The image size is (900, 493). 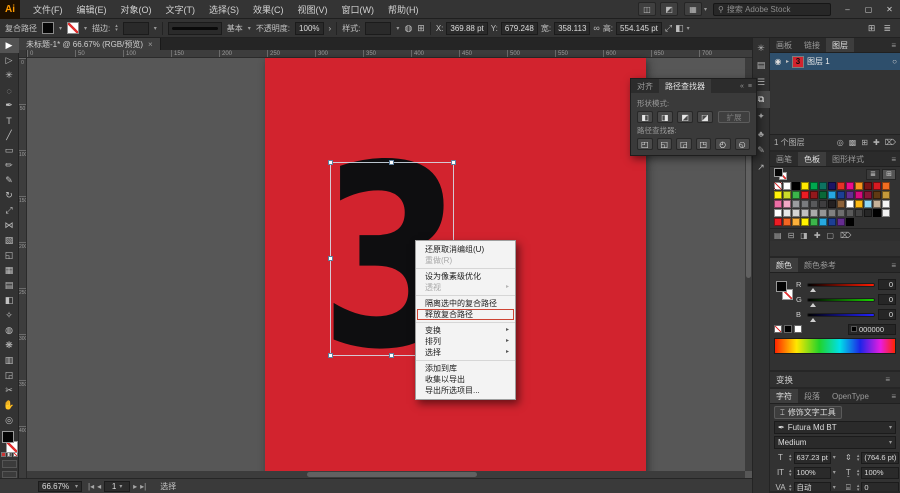 What do you see at coordinates (761, 48) in the screenshot?
I see `dock-panel-icon: ✳` at bounding box center [761, 48].